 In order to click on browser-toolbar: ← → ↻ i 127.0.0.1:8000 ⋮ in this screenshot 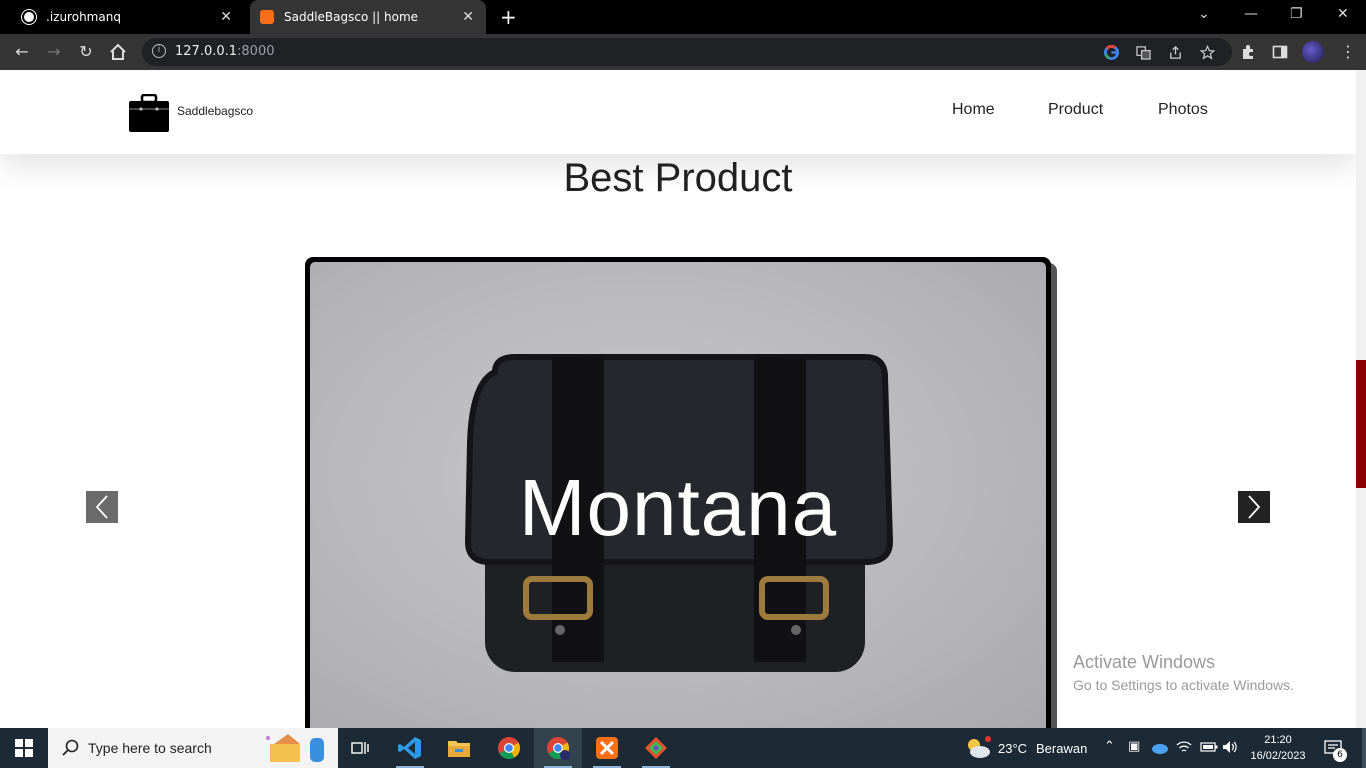, I will do `click(683, 52)`.